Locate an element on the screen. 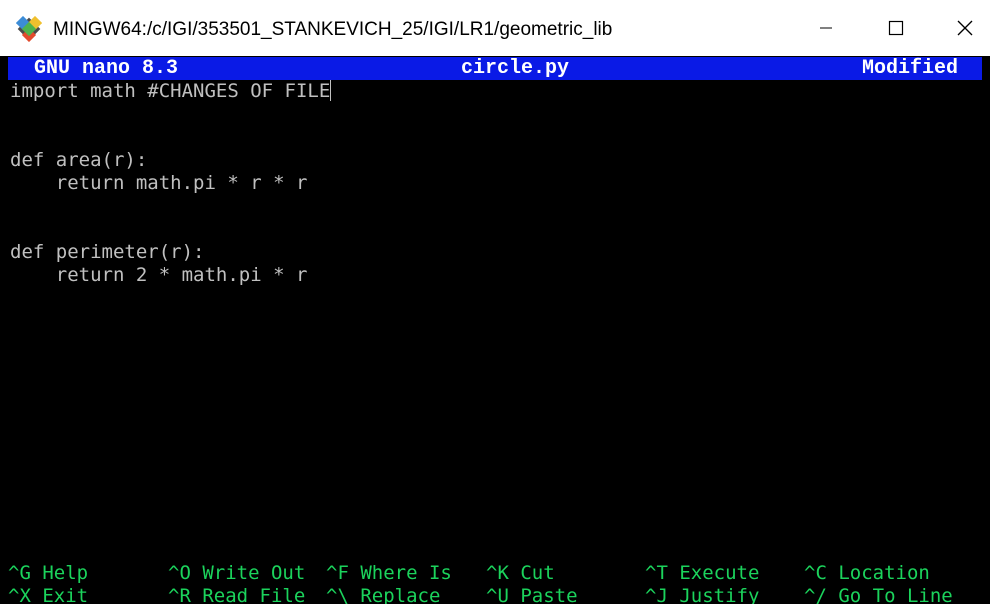 This screenshot has height=604, width=990. file-name: circle.py is located at coordinates (515, 68).